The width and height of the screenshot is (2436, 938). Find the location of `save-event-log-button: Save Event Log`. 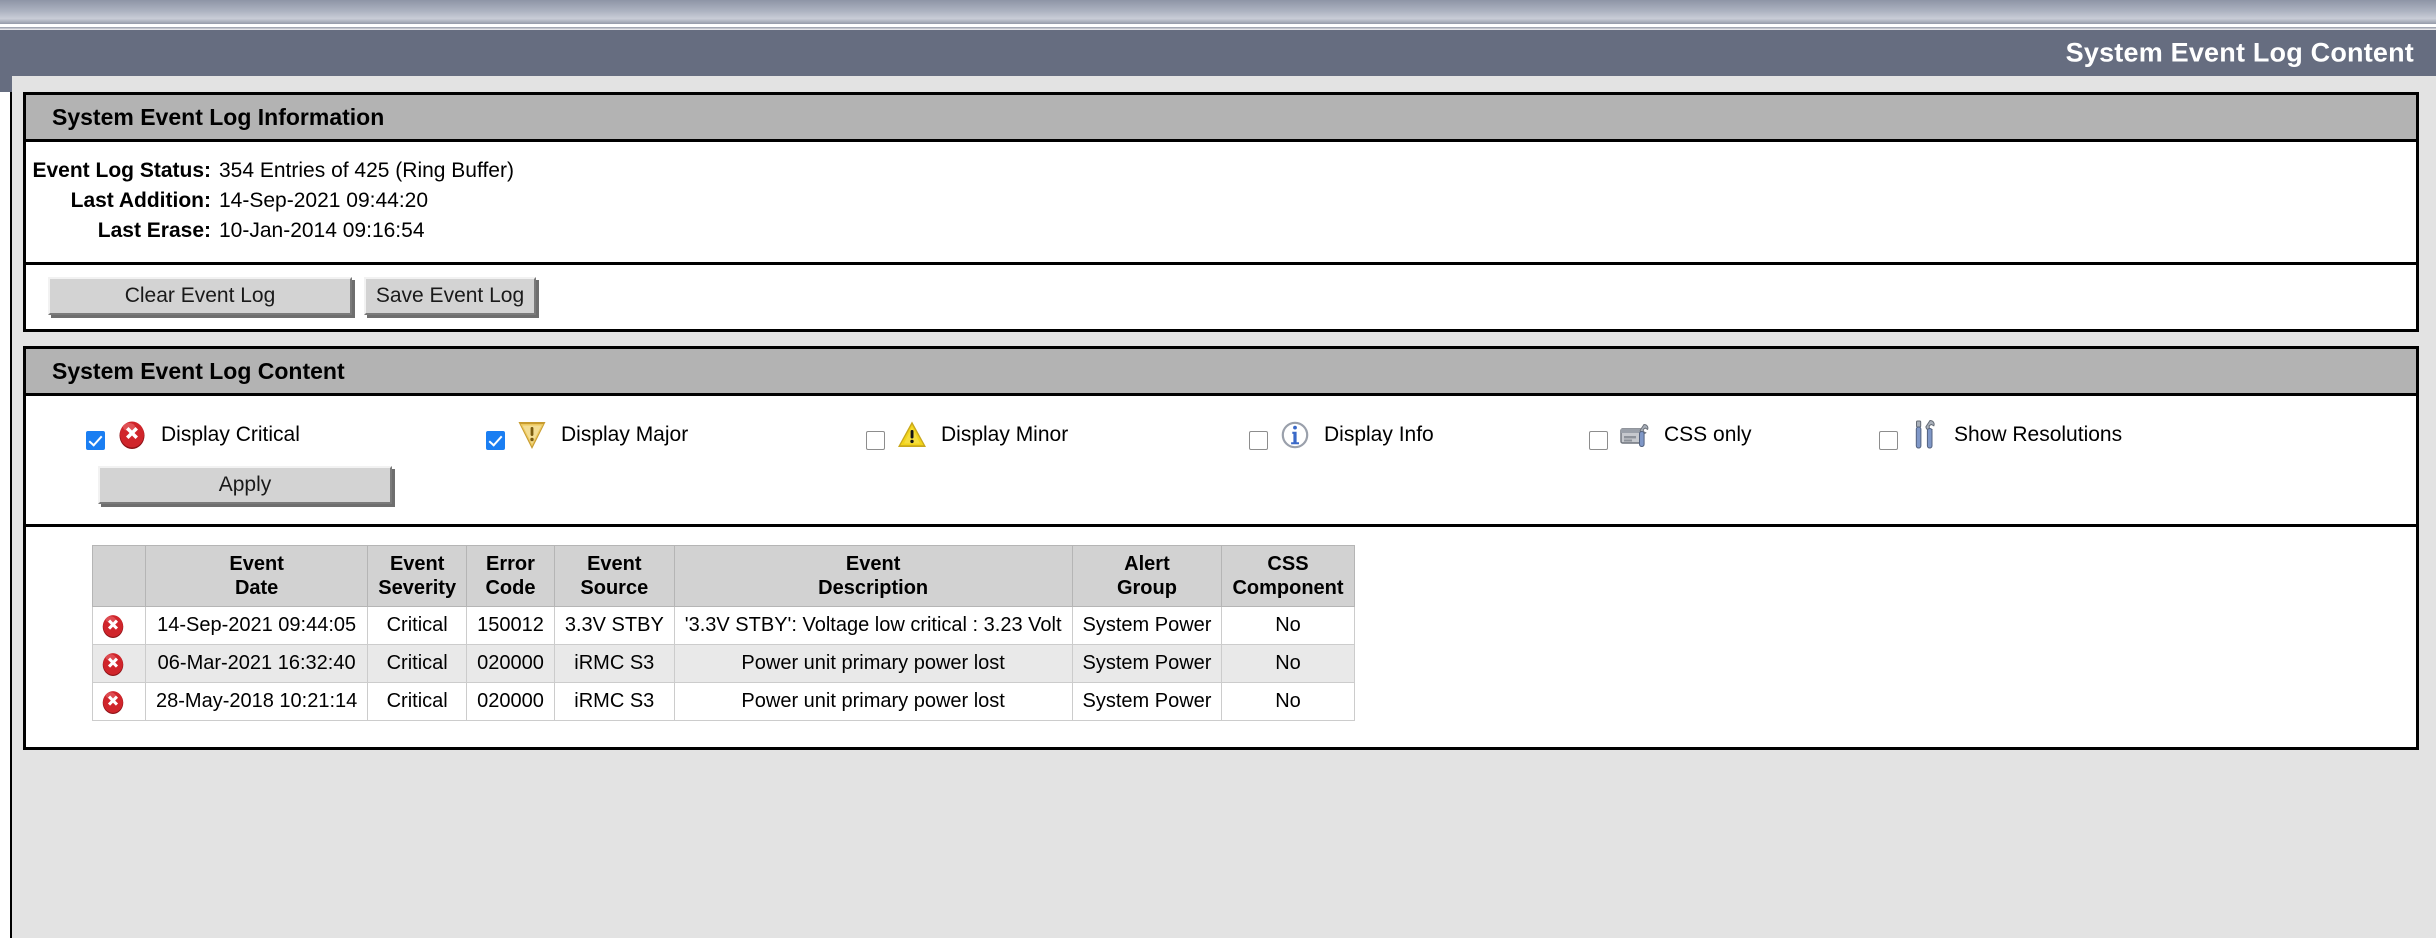

save-event-log-button: Save Event Log is located at coordinates (450, 295).